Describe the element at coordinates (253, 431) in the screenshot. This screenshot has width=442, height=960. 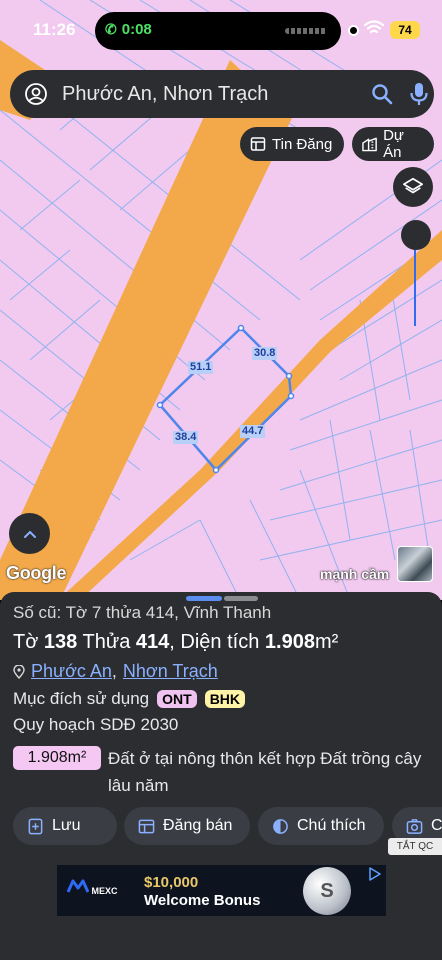
I see `parcel-edge-label: 44.7` at that location.